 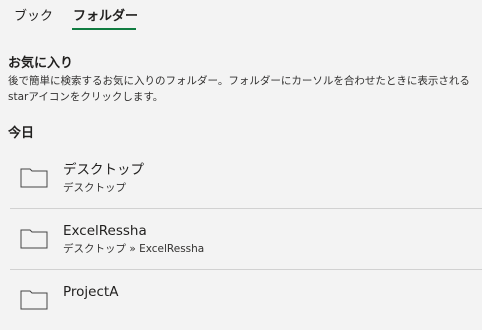 What do you see at coordinates (105, 17) in the screenshot?
I see `tab-folders: フォルダー` at bounding box center [105, 17].